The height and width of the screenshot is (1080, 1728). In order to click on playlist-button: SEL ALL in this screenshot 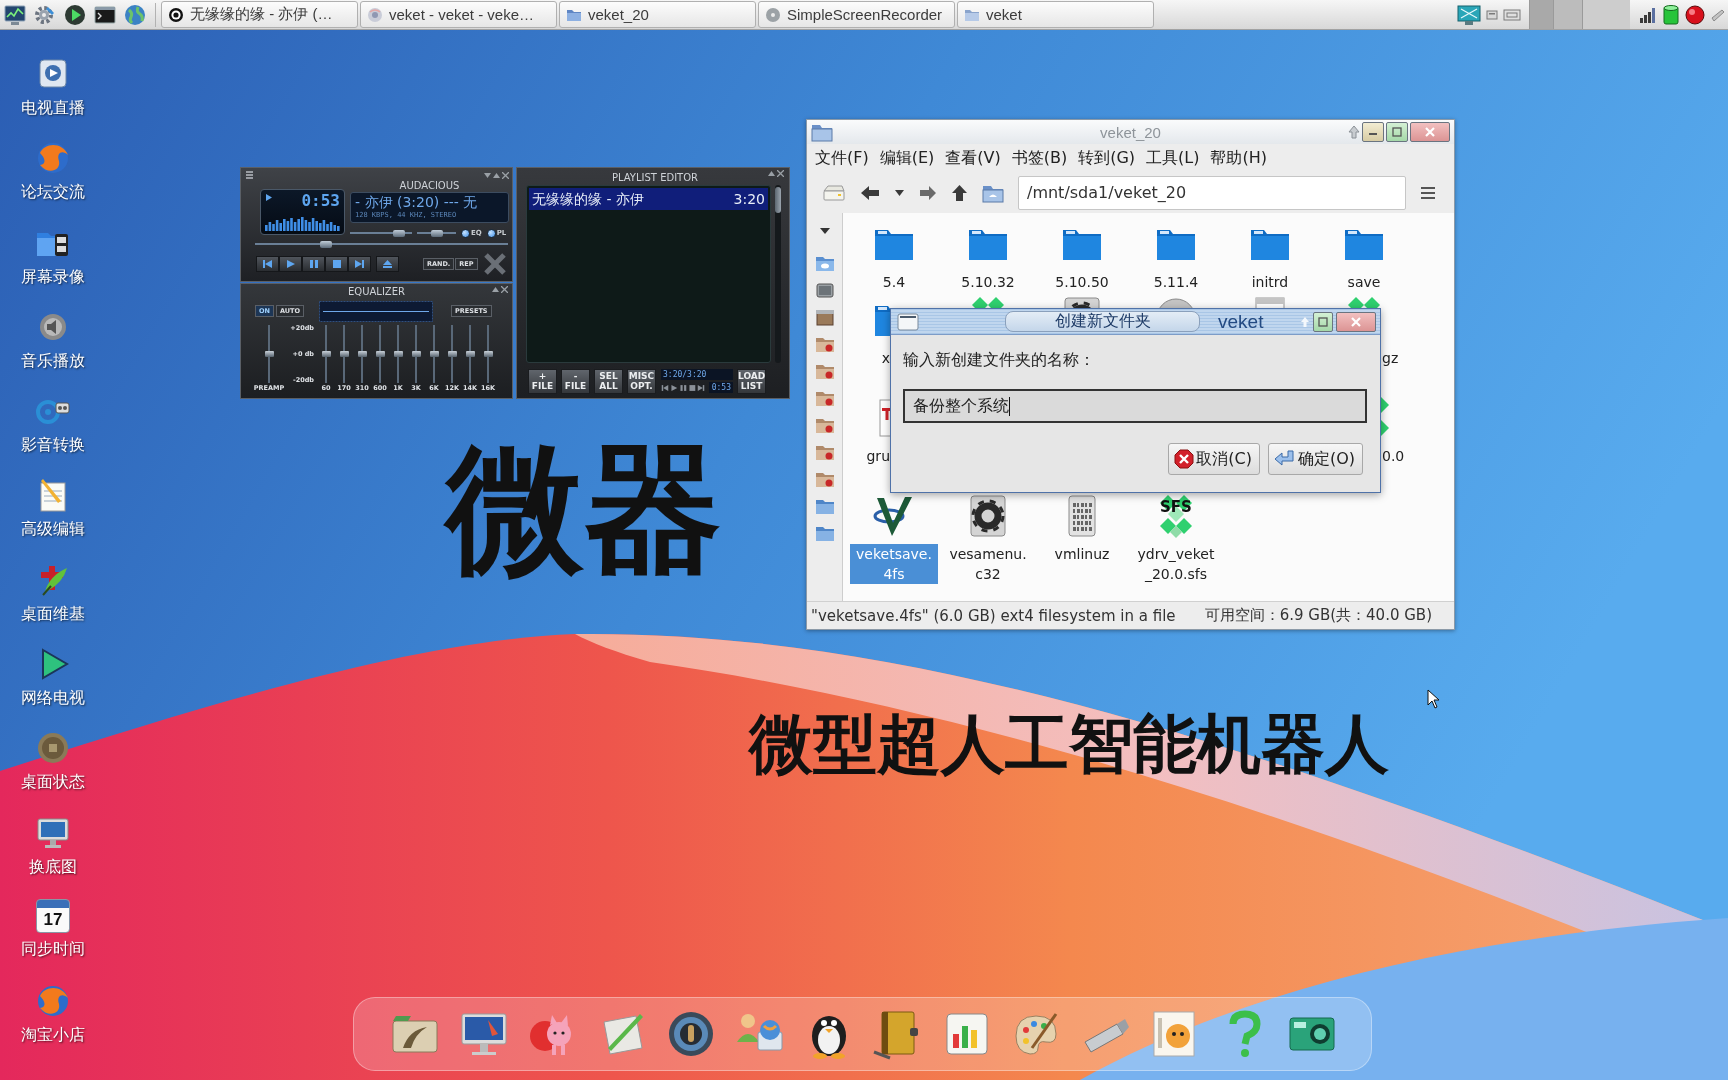, I will do `click(608, 381)`.